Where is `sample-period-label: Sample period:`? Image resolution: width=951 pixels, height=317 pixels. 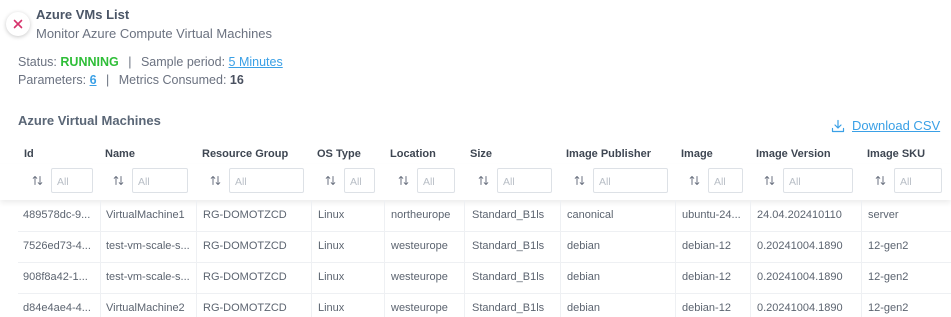
sample-period-label: Sample period: is located at coordinates (183, 62).